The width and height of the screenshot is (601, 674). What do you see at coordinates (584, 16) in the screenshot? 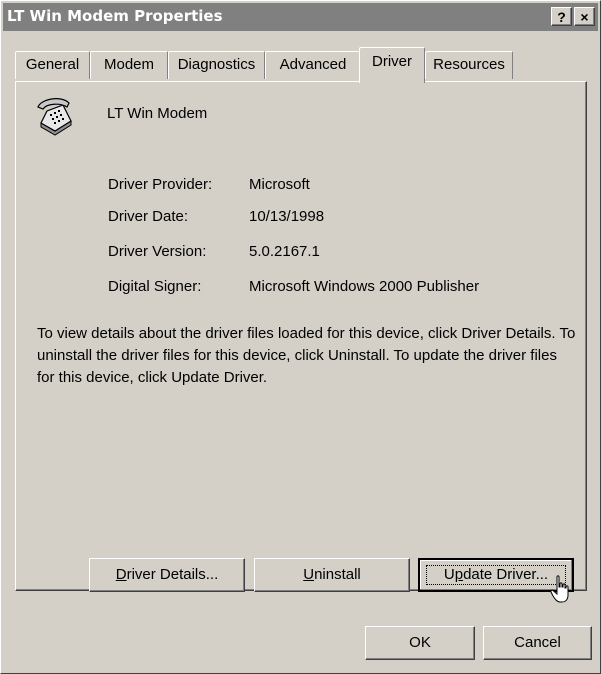
I see `close-button: ×` at bounding box center [584, 16].